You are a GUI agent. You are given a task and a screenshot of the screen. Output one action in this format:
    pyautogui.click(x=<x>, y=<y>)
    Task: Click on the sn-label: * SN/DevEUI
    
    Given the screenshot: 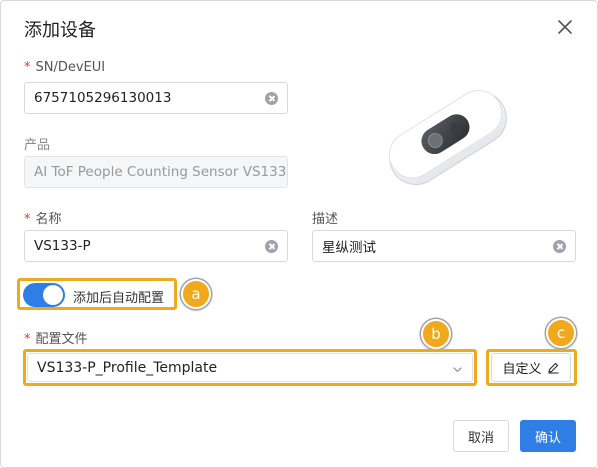 What is the action you would take?
    pyautogui.click(x=64, y=67)
    